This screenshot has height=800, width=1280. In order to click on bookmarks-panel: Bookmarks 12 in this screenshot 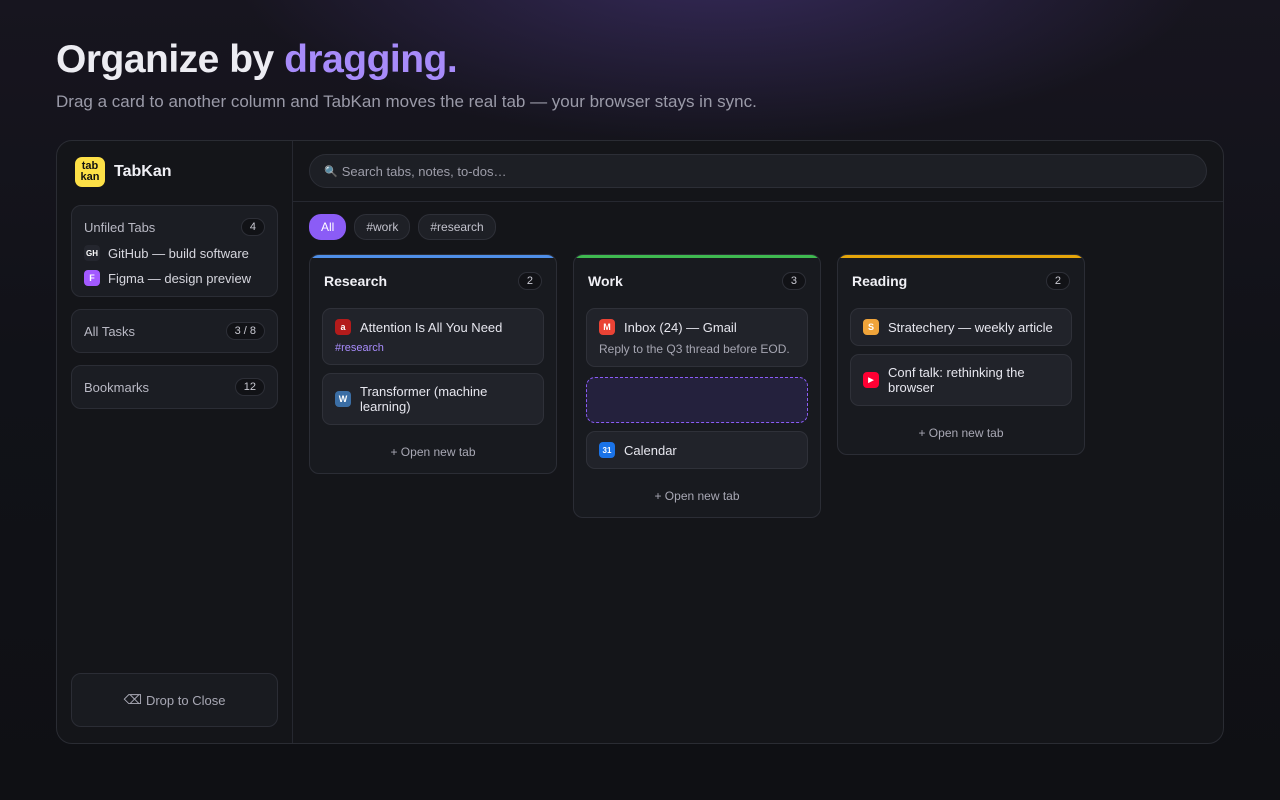, I will do `click(174, 387)`.